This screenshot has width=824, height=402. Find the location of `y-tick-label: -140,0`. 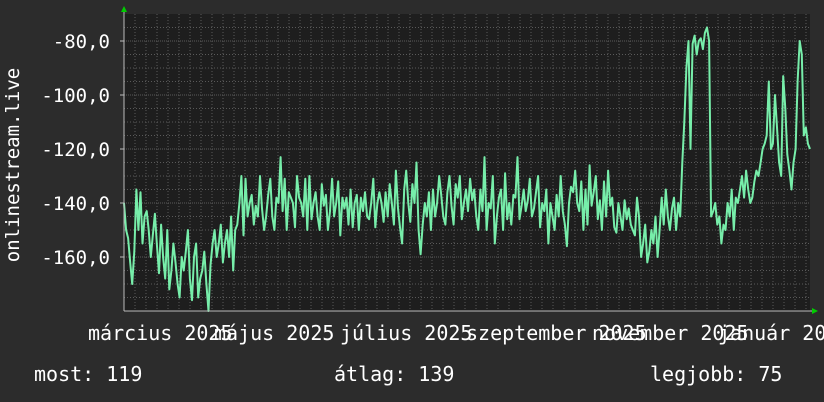

y-tick-label: -140,0 is located at coordinates (75, 204).